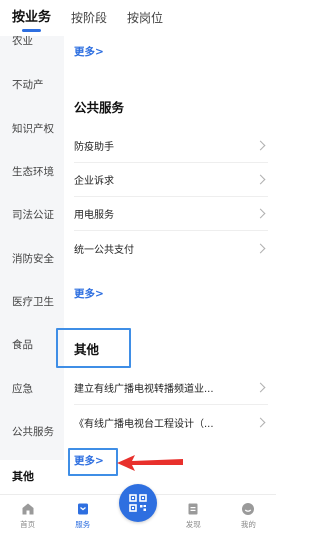  I want to click on list-item-label: 防疫助手, so click(94, 147).